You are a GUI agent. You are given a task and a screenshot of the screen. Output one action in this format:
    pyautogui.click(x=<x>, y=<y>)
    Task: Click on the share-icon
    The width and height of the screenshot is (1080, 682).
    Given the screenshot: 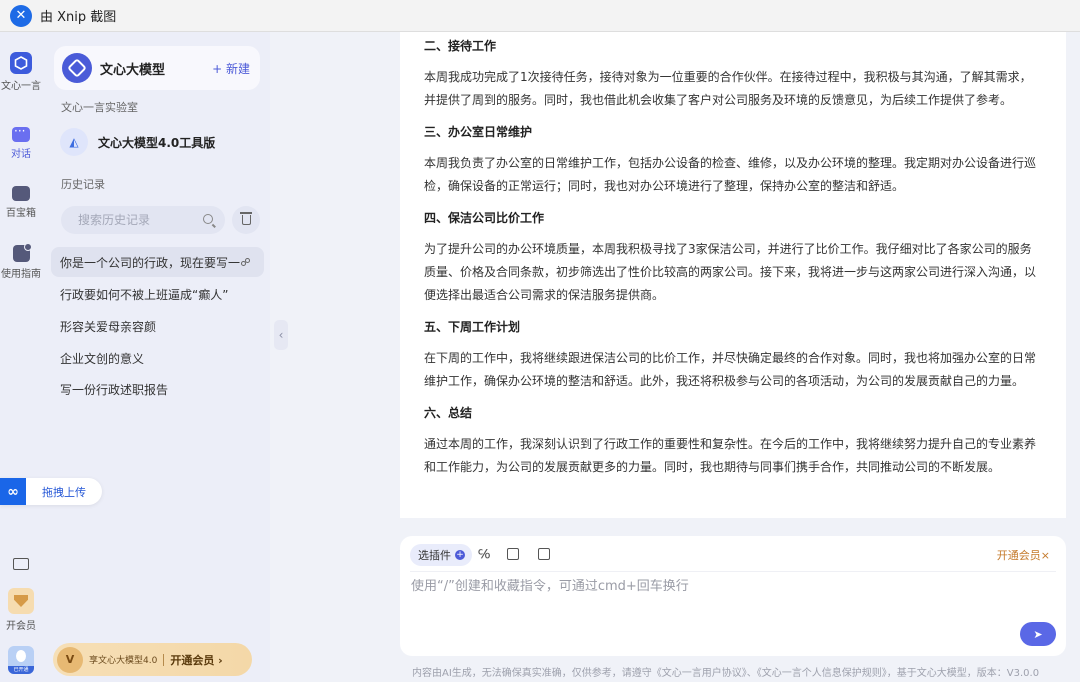 What is the action you would take?
    pyautogui.click(x=245, y=262)
    